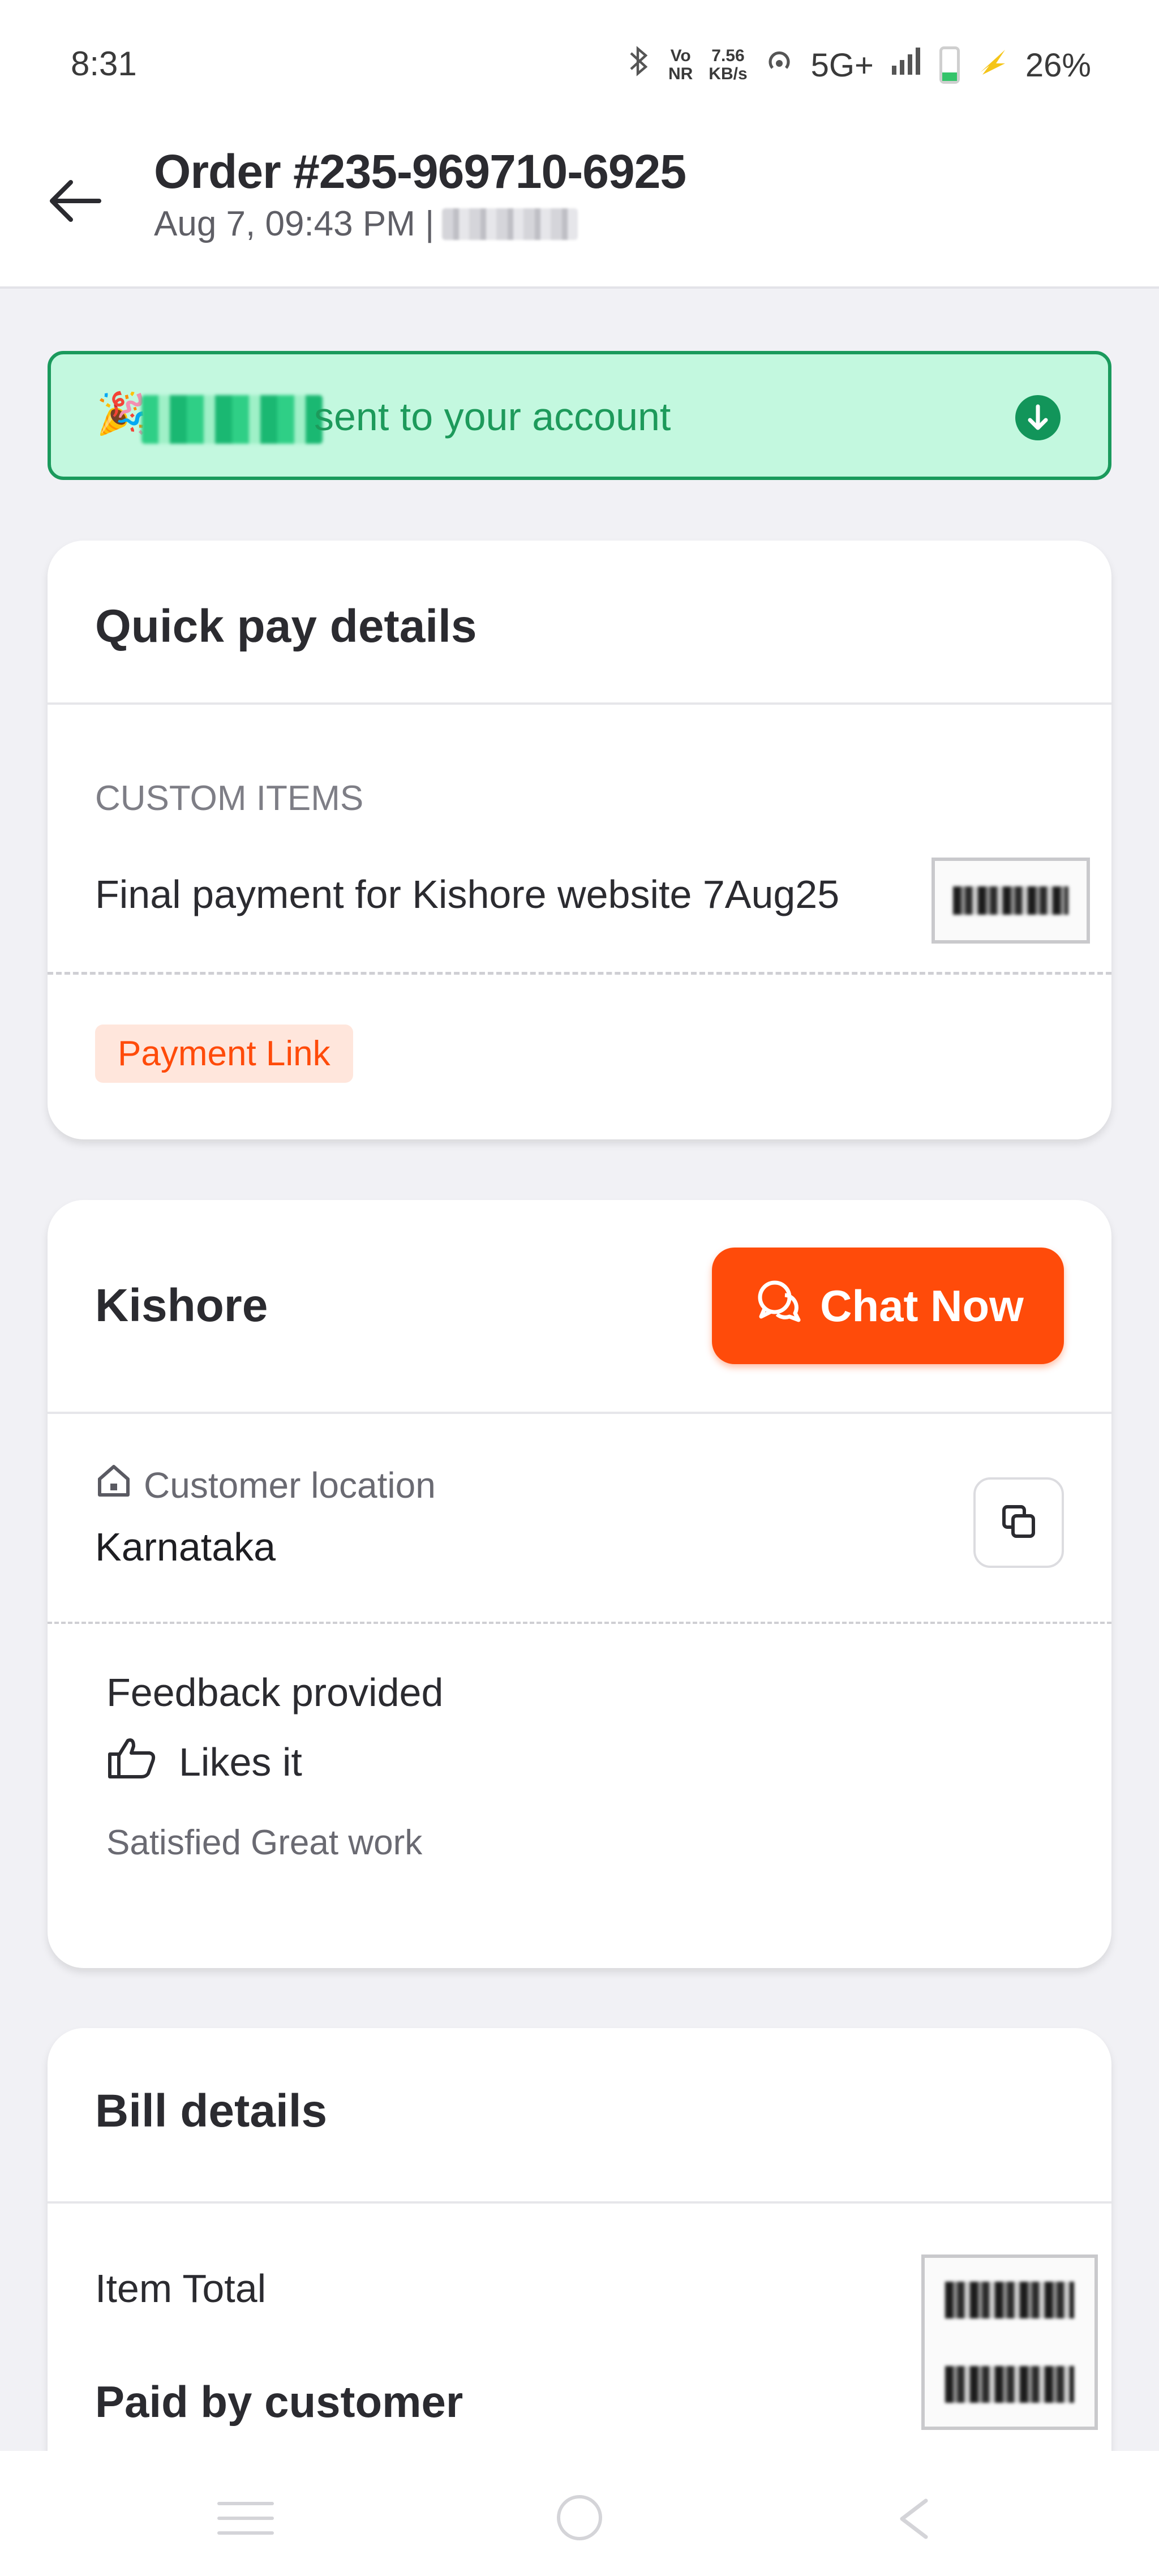 The height and width of the screenshot is (2576, 1159). What do you see at coordinates (265, 1485) in the screenshot?
I see `location-label: Customer location` at bounding box center [265, 1485].